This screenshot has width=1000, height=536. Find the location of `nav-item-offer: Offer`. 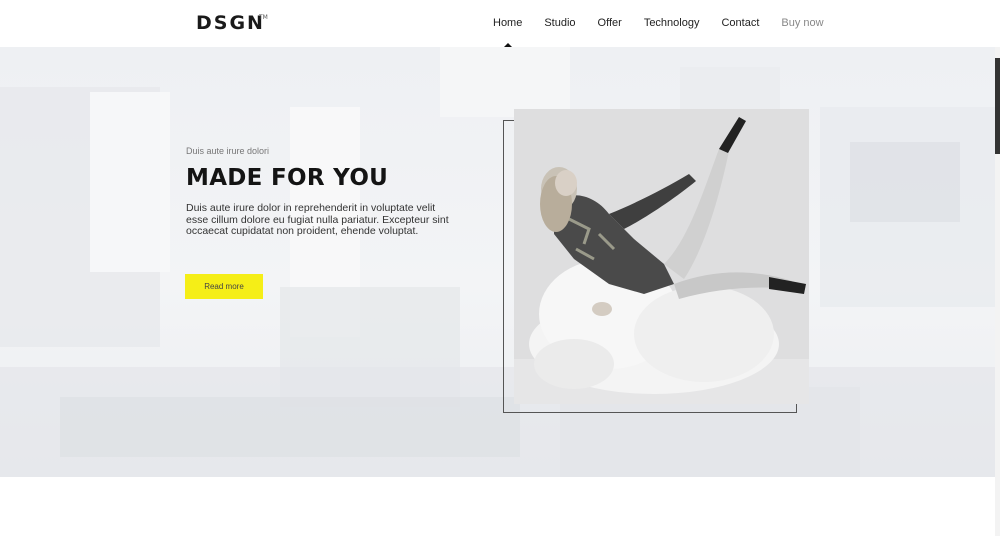

nav-item-offer: Offer is located at coordinates (610, 23).